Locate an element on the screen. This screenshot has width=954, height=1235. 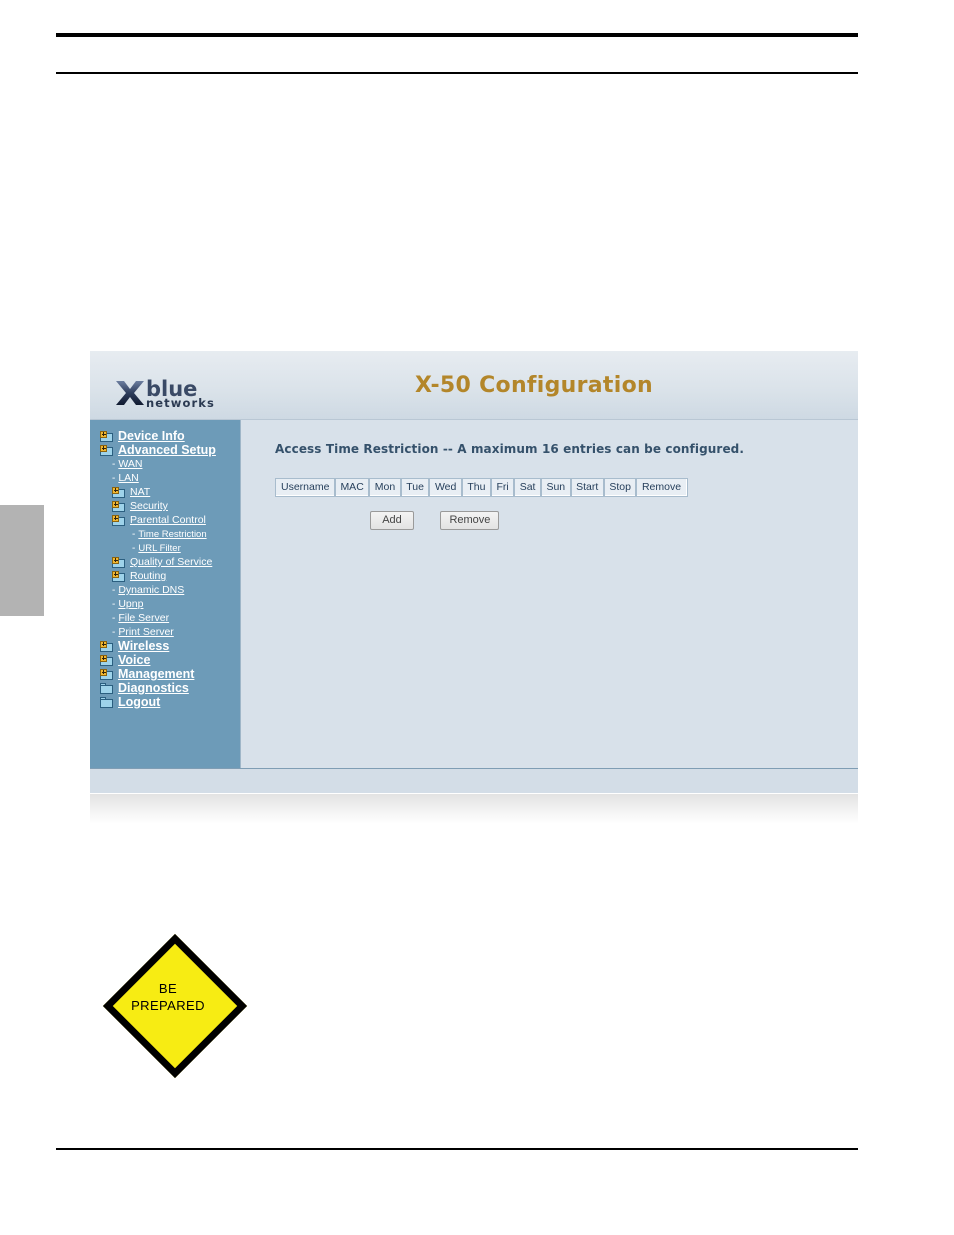
bottom-thin-rule is located at coordinates (457, 1149).